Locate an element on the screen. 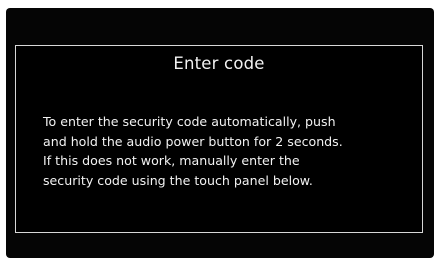 The height and width of the screenshot is (266, 440). dialog-title: Enter code is located at coordinates (219, 63).